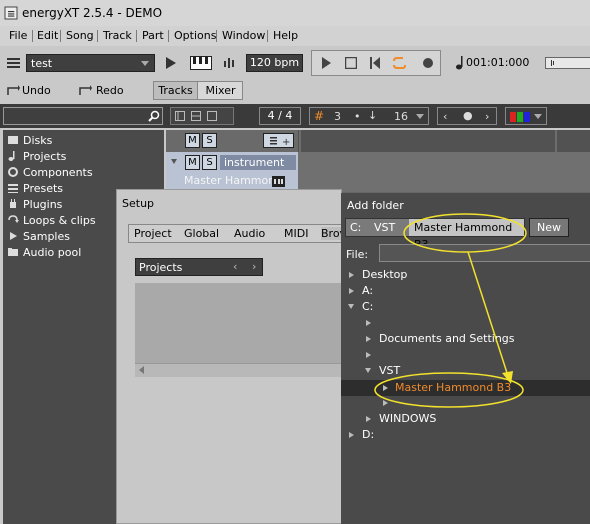 The image size is (590, 524). Describe the element at coordinates (278, 140) in the screenshot. I see `add-track-button: +` at that location.